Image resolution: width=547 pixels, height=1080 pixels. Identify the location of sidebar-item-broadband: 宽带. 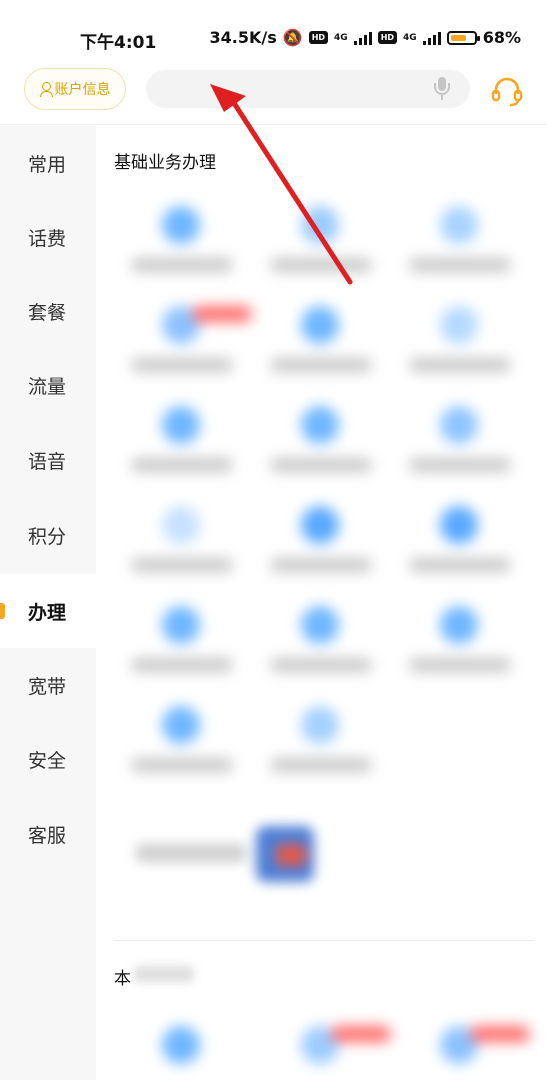
(48, 685).